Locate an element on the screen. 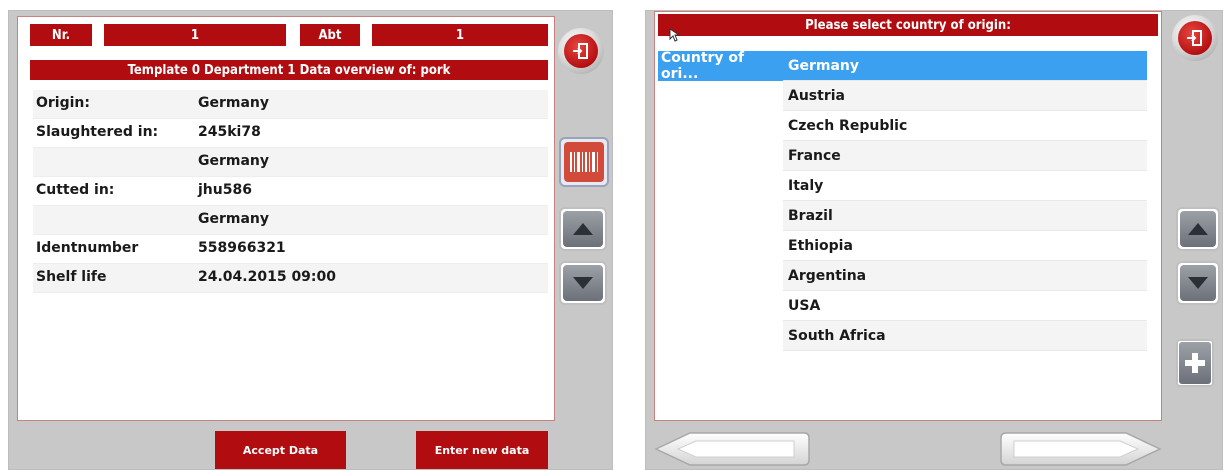  country-list-item: Argentina is located at coordinates (965, 276).